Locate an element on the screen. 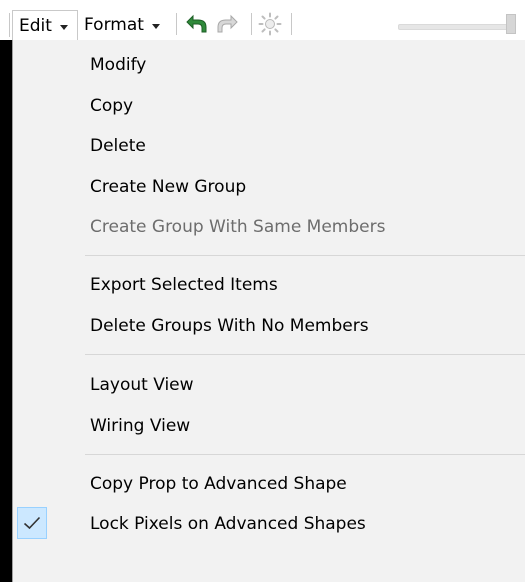 This screenshot has width=525, height=582. toolbar: Edit Format is located at coordinates (262, 20).